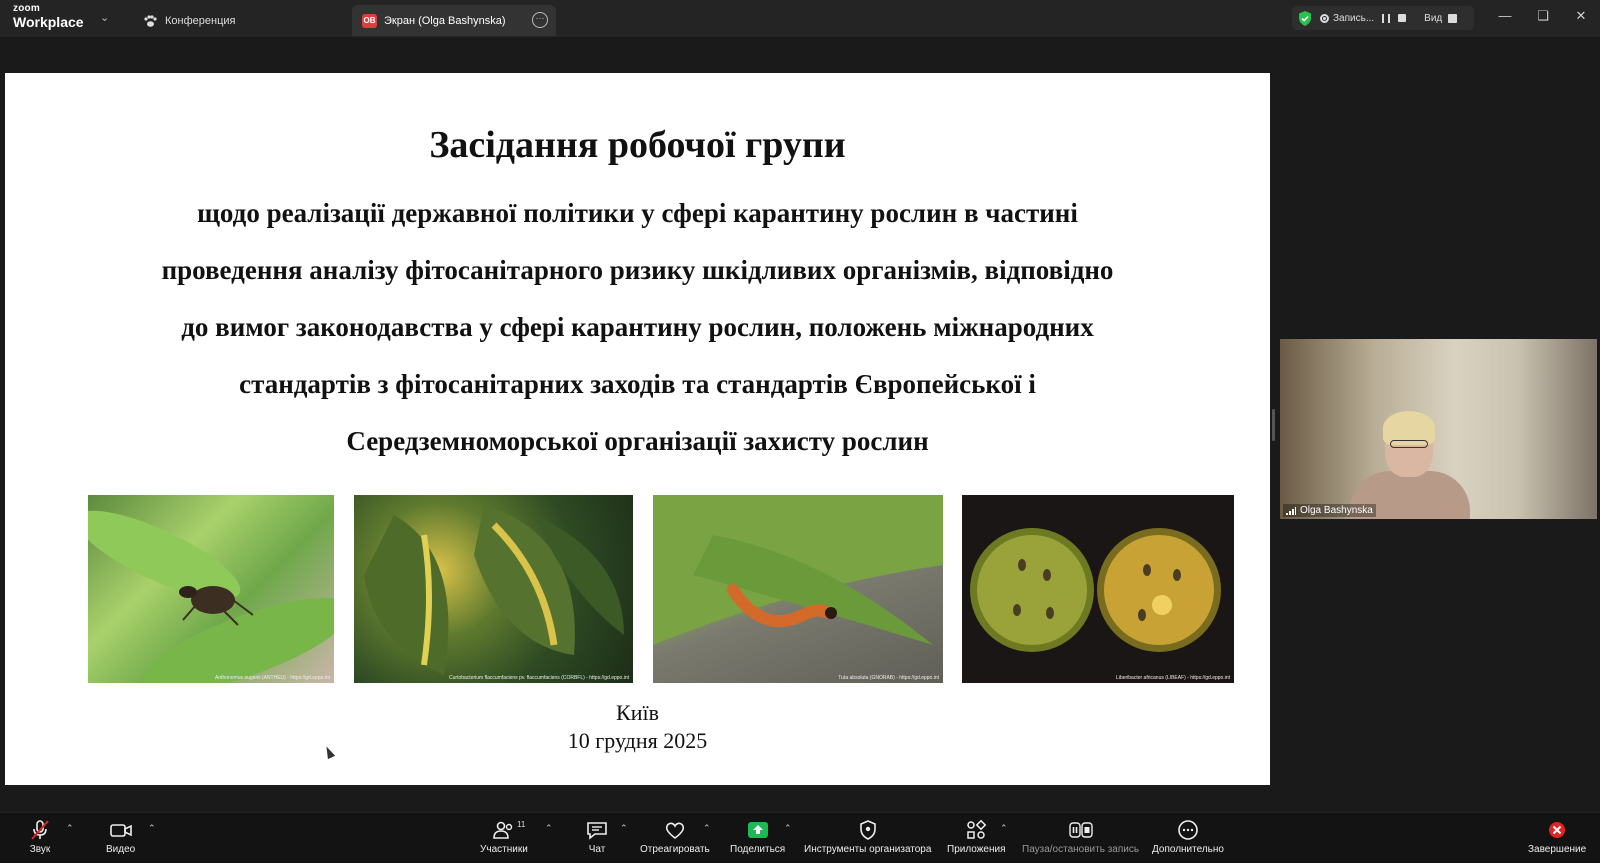 The height and width of the screenshot is (863, 1600). What do you see at coordinates (200, 20) in the screenshot?
I see `tab-conference-label: Конференция` at bounding box center [200, 20].